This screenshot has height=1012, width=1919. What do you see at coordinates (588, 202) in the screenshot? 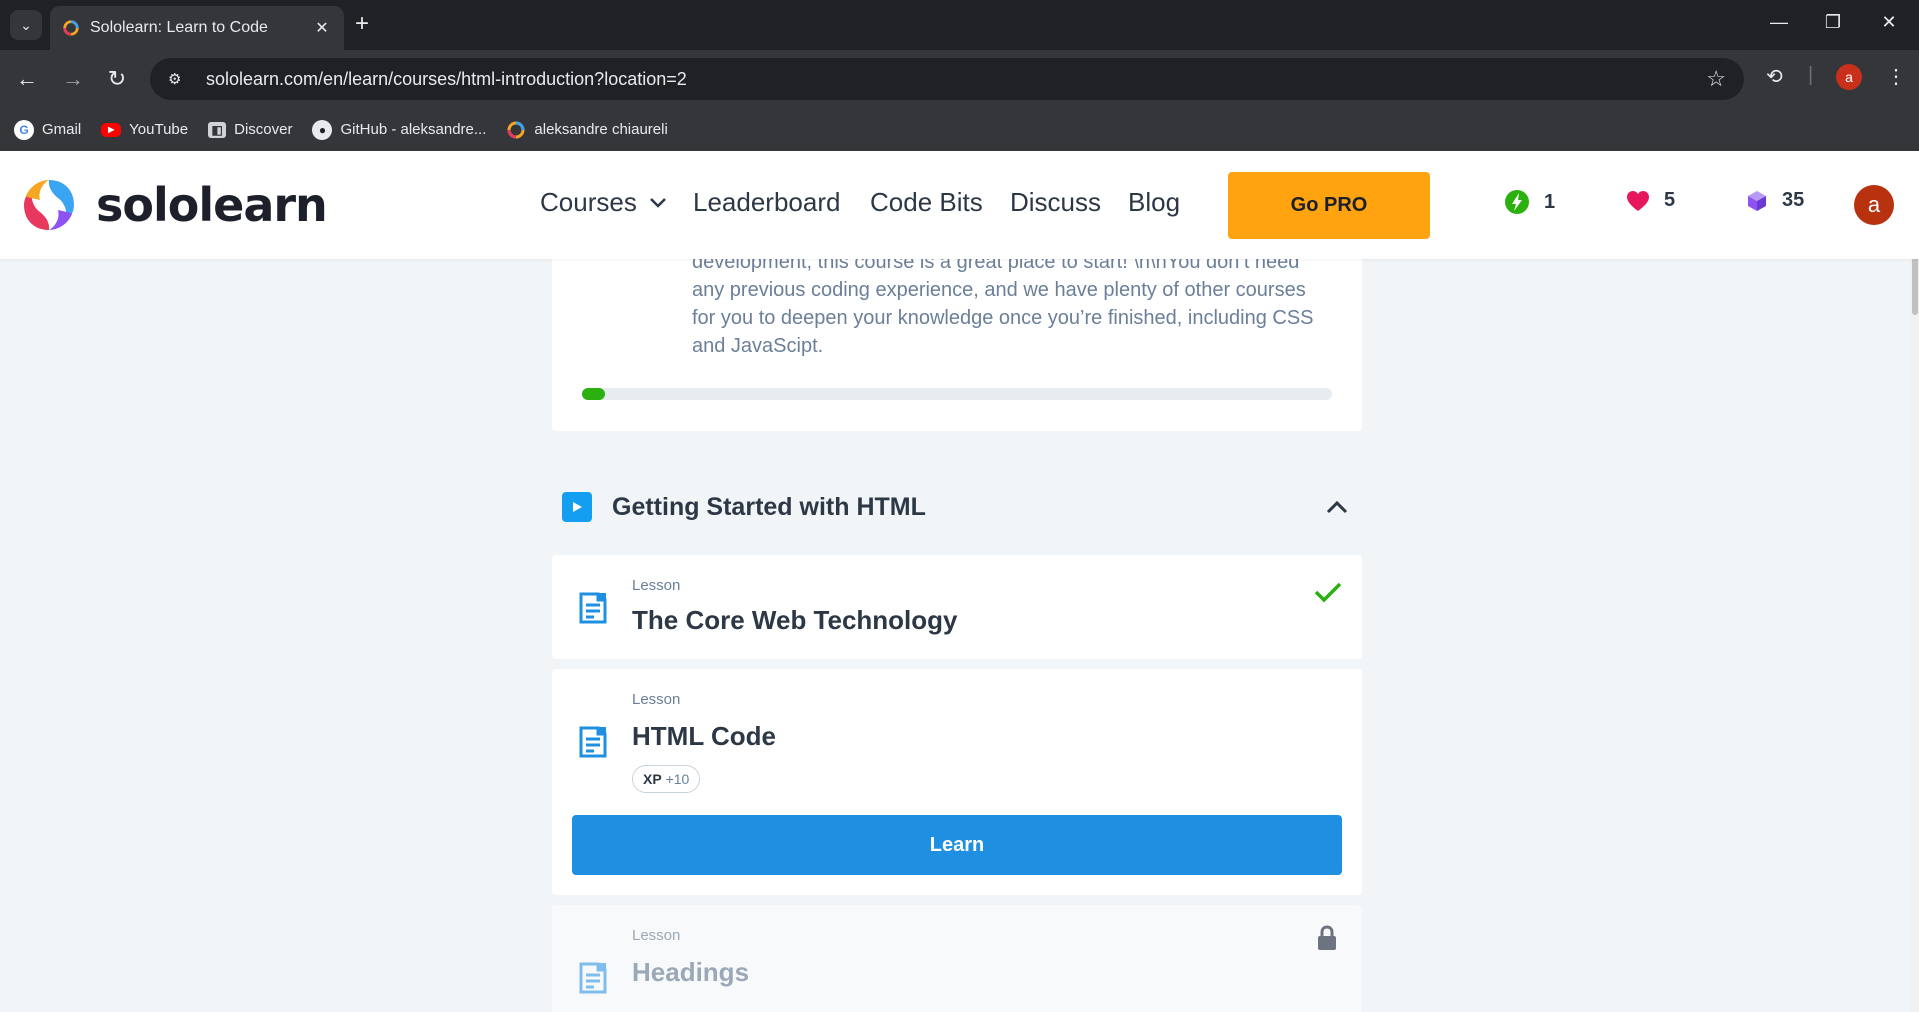
I see `nav-courses-label: Courses` at bounding box center [588, 202].